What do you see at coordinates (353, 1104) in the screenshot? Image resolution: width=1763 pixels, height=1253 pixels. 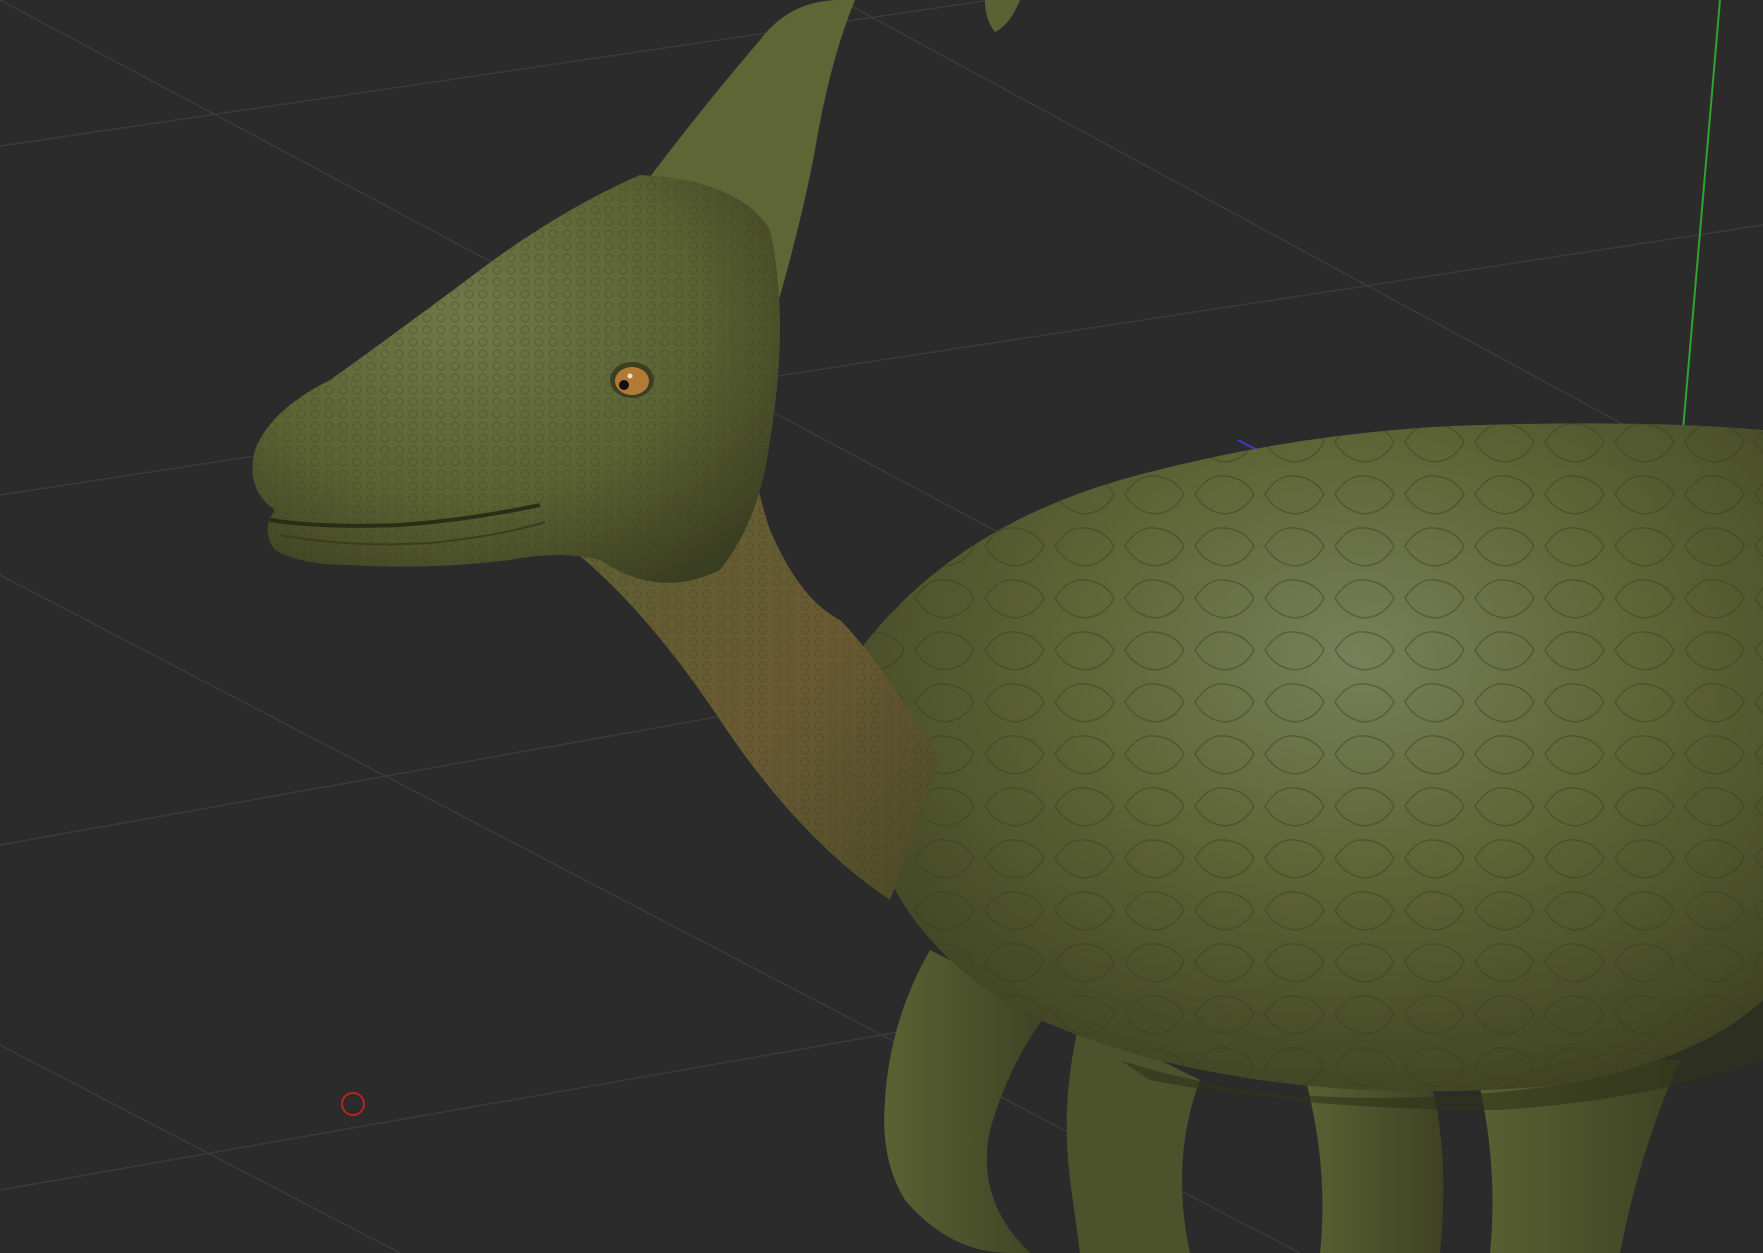 I see `origin-marker-icon` at bounding box center [353, 1104].